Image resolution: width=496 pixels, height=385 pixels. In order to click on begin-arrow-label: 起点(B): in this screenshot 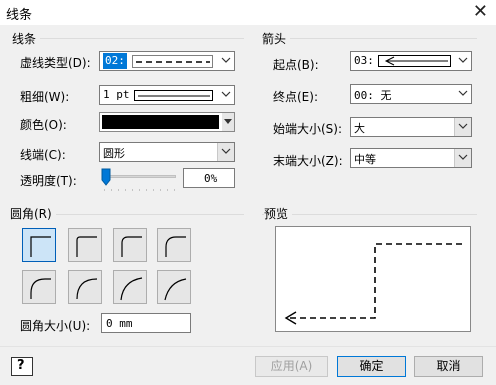, I will do `click(296, 65)`.